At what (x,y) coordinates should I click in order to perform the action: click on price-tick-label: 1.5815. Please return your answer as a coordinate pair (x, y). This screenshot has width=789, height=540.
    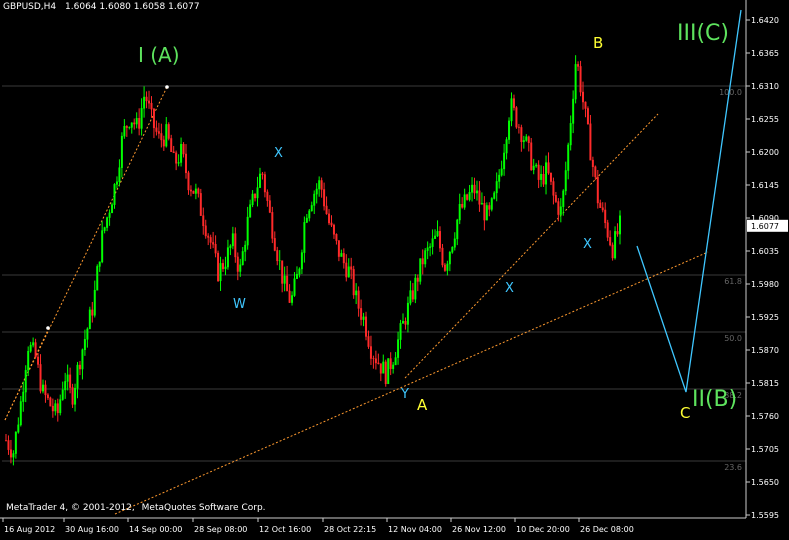
    Looking at the image, I should click on (765, 383).